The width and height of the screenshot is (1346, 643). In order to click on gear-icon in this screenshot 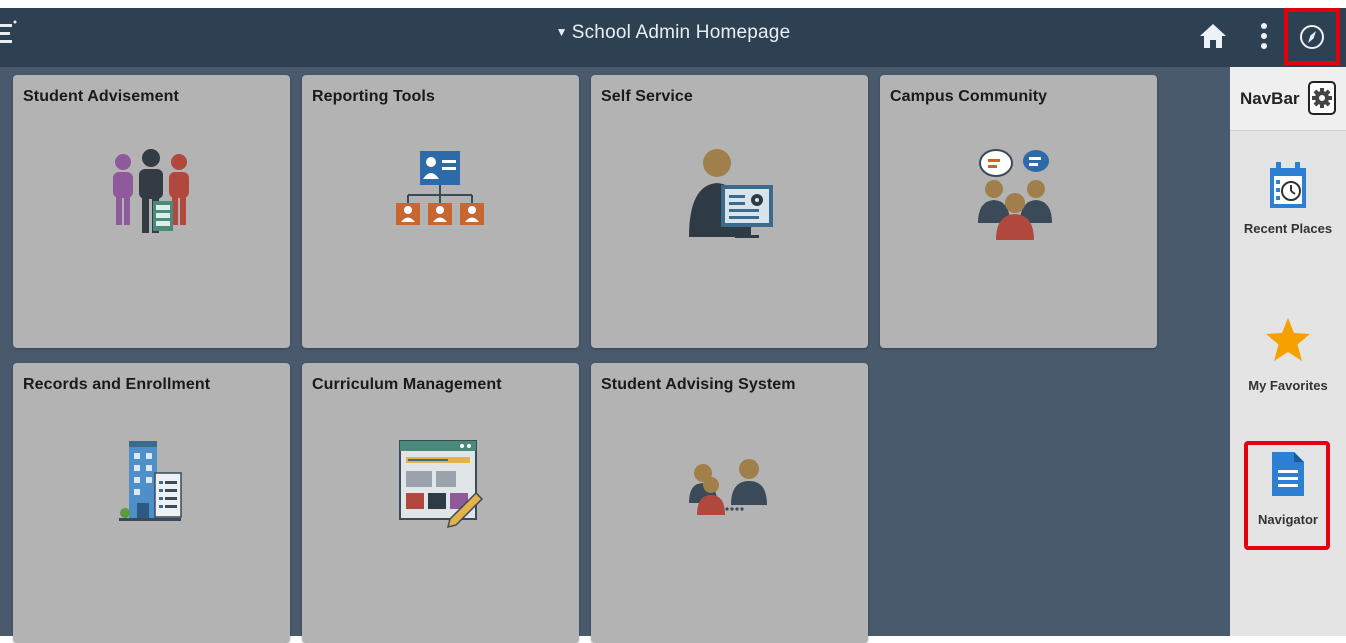, I will do `click(1322, 98)`.